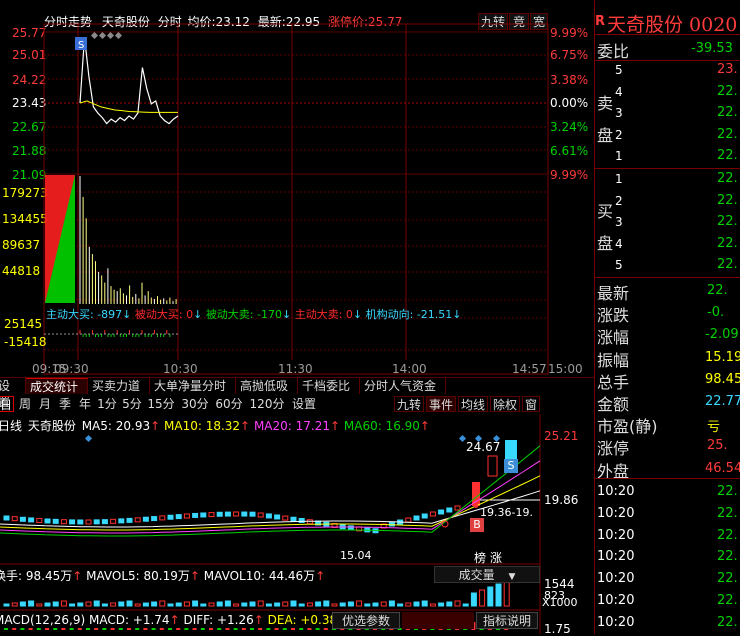  Describe the element at coordinates (403, 386) in the screenshot. I see `tab-popularity: 分时人气资金` at that location.